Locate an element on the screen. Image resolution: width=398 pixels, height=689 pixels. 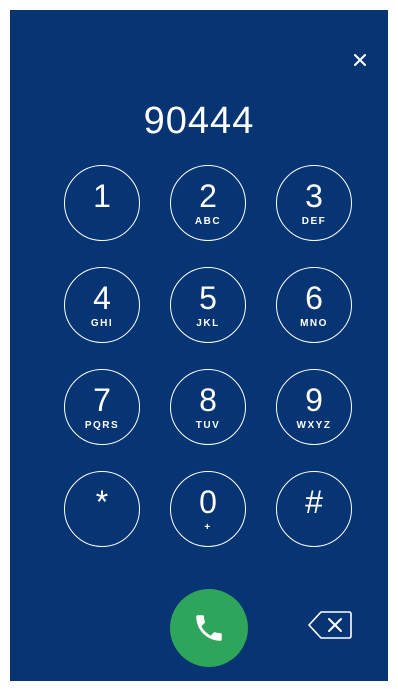
key-digit: 1 is located at coordinates (102, 195).